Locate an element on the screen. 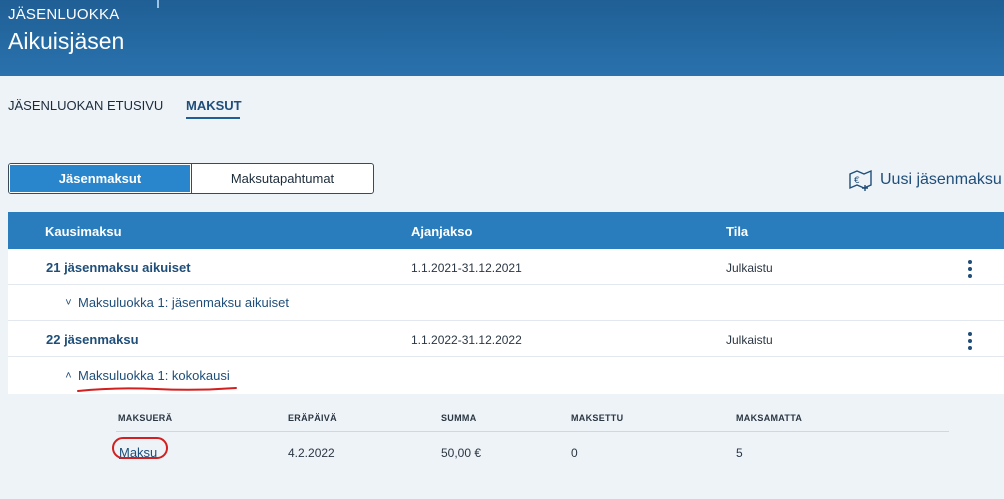 This screenshot has width=1004, height=499. page-title: Aikuisjäsen is located at coordinates (66, 41).